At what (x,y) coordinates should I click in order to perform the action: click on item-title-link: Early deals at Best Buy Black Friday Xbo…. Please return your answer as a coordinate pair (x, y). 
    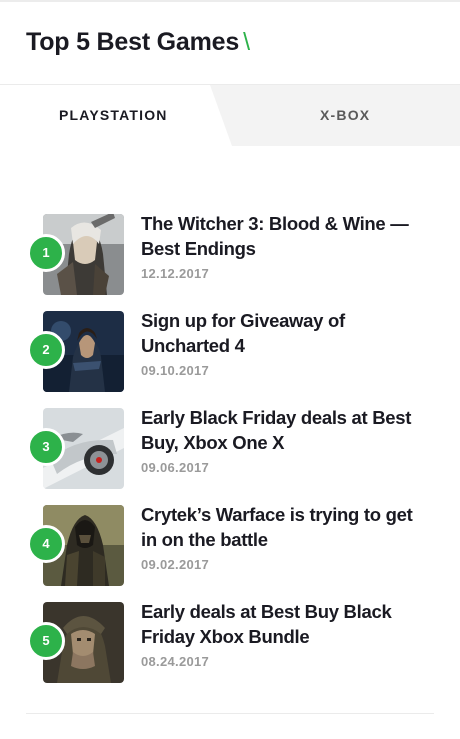
    Looking at the image, I should click on (281, 624).